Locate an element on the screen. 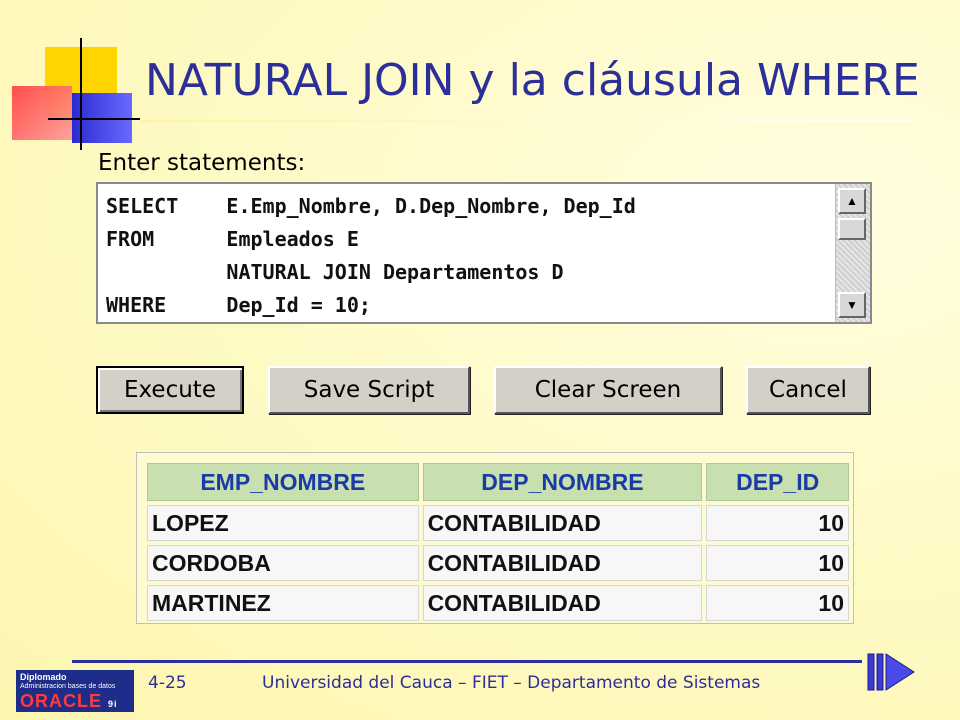 The height and width of the screenshot is (720, 960). table-row: CORDOBA CONTABILIDAD 10 is located at coordinates (498, 563).